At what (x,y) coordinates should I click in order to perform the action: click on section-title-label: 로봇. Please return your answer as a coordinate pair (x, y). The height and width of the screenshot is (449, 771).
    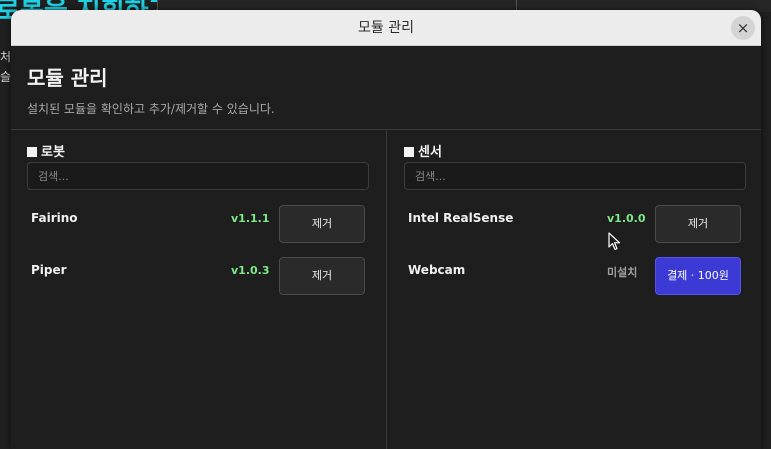
    Looking at the image, I should click on (53, 152).